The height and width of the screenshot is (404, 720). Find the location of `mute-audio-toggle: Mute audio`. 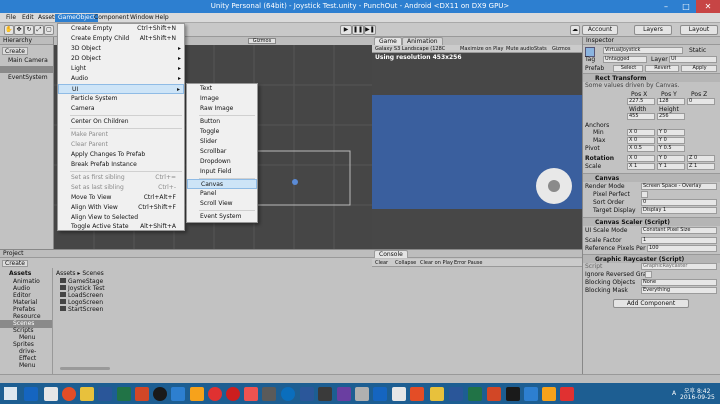

mute-audio-toggle: Mute audio is located at coordinates (520, 49).